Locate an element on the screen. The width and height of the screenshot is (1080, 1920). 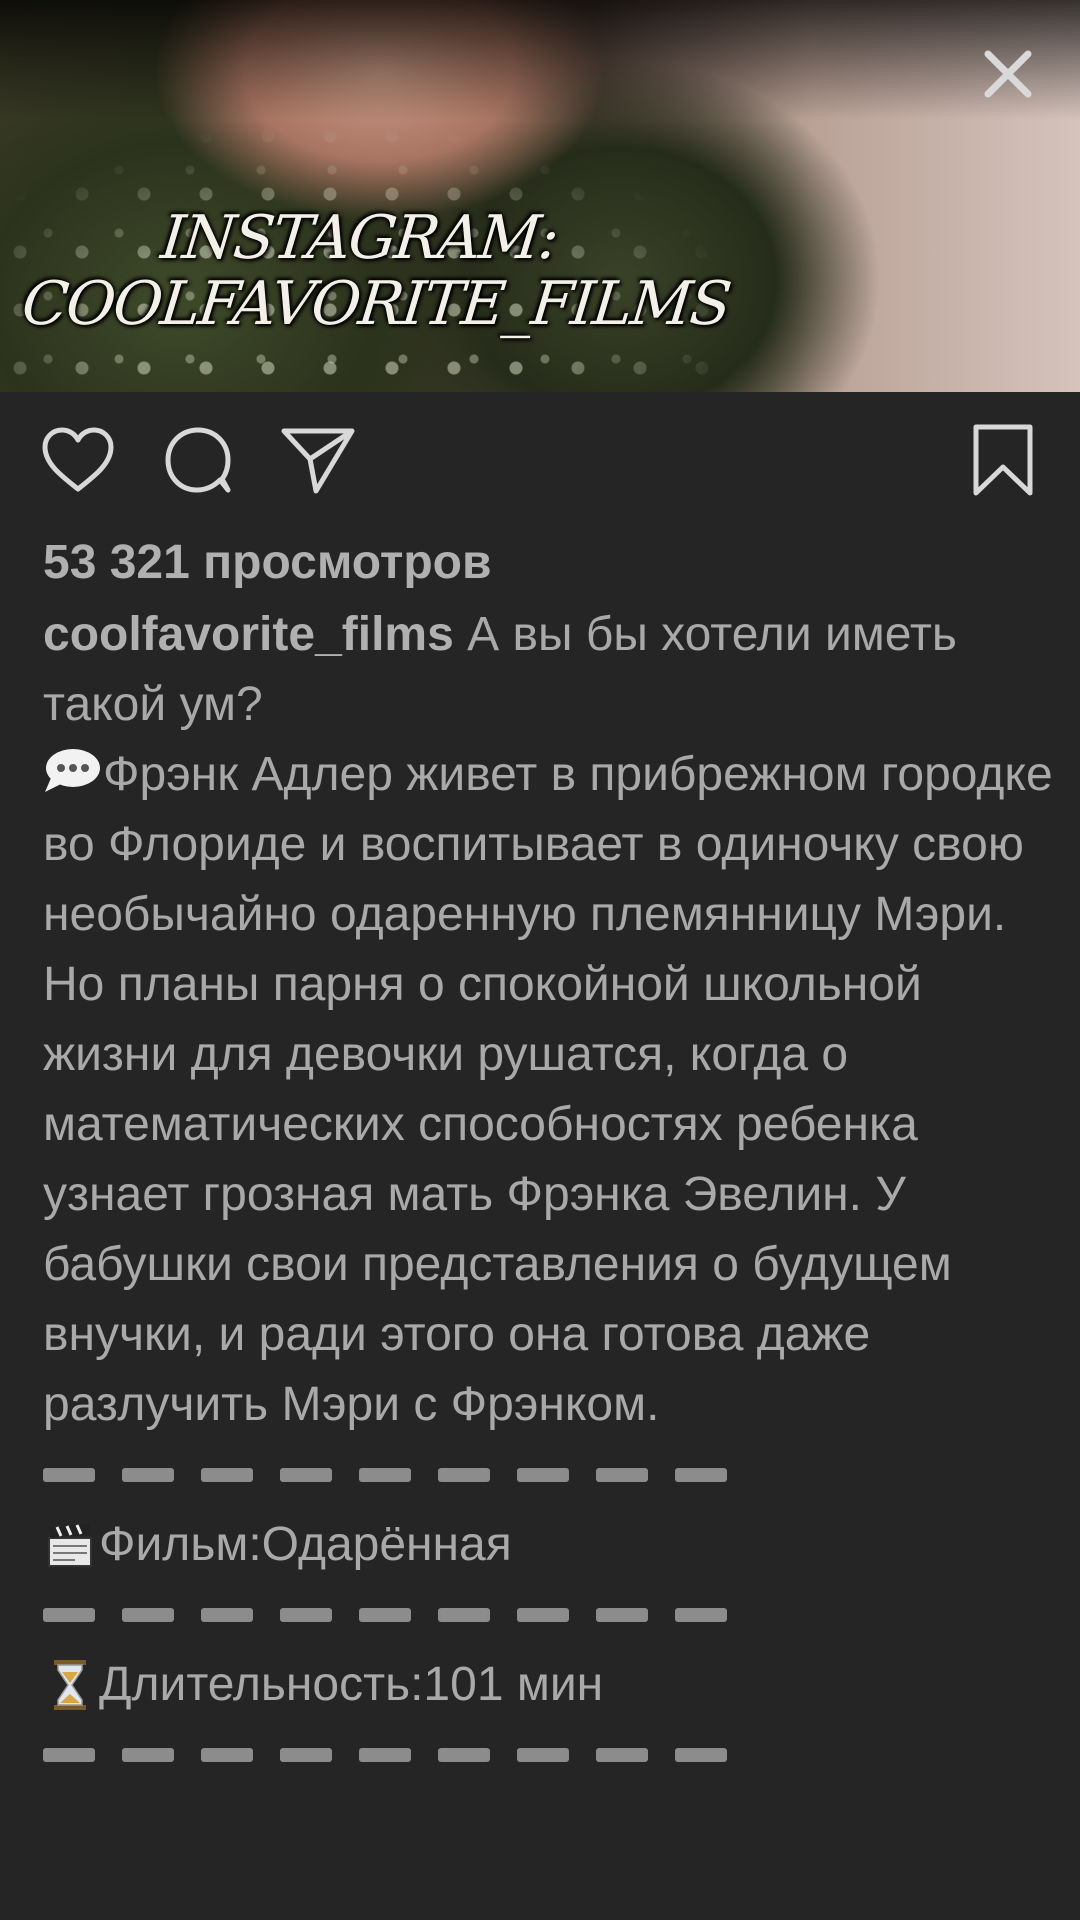
speech-bubble-emoji-icon is located at coordinates (72, 768).